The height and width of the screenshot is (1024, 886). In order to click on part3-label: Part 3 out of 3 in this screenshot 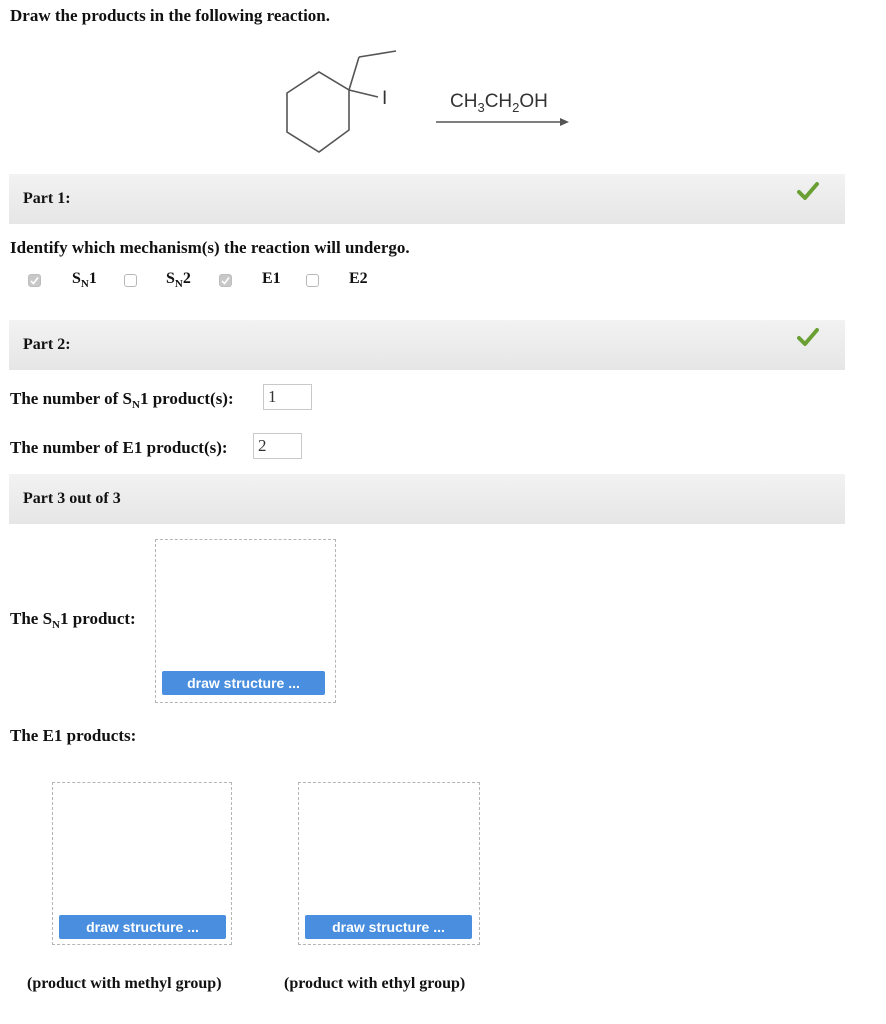, I will do `click(72, 498)`.